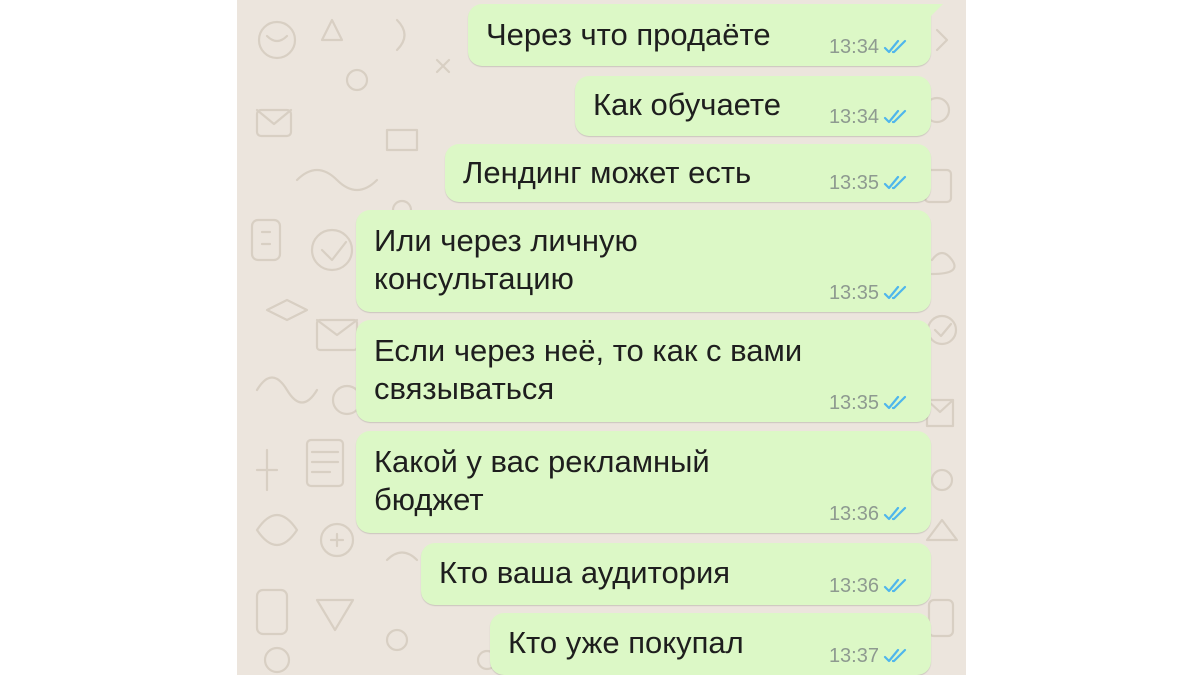 Image resolution: width=1200 pixels, height=675 pixels. What do you see at coordinates (607, 172) in the screenshot?
I see `message-text: Лендинг может есть` at bounding box center [607, 172].